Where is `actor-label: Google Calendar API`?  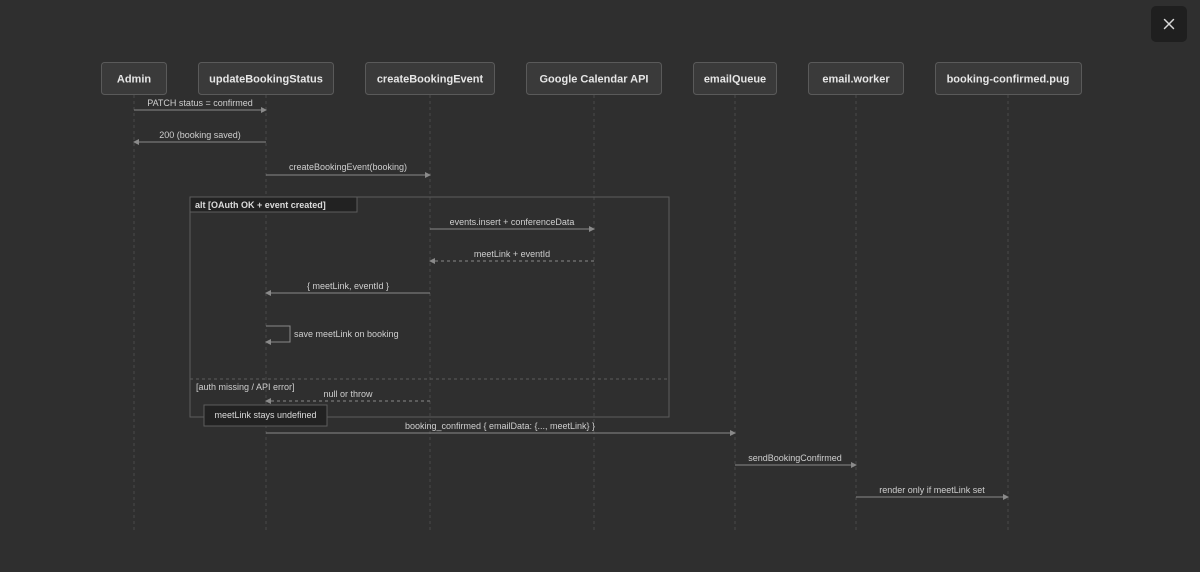 actor-label: Google Calendar API is located at coordinates (593, 80).